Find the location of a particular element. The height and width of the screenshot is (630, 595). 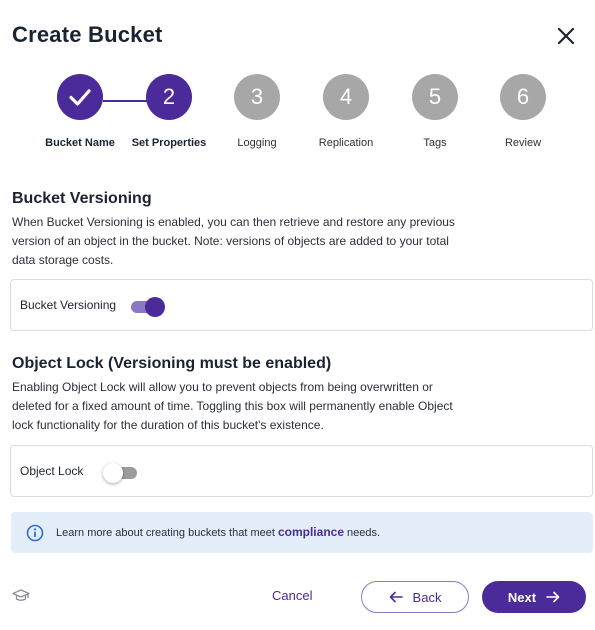

cancel-button: Cancel is located at coordinates (292, 595).